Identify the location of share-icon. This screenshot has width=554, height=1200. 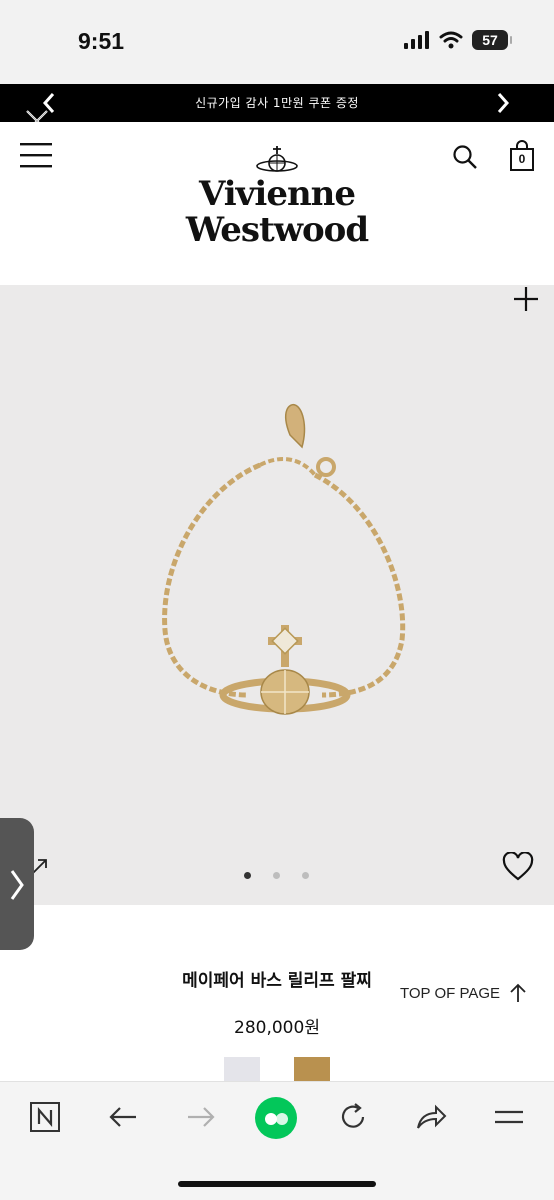
(431, 1117).